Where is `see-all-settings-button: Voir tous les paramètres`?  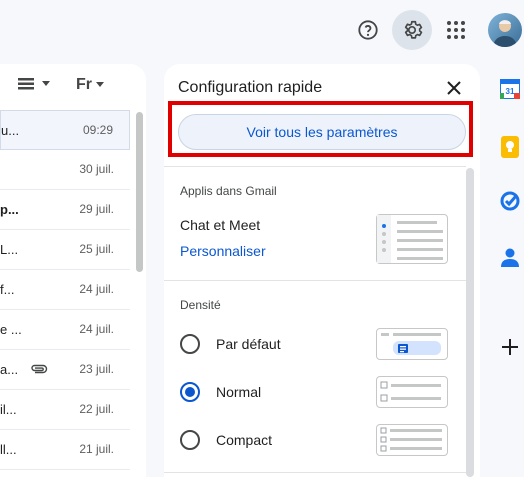 see-all-settings-button: Voir tous les paramètres is located at coordinates (322, 132).